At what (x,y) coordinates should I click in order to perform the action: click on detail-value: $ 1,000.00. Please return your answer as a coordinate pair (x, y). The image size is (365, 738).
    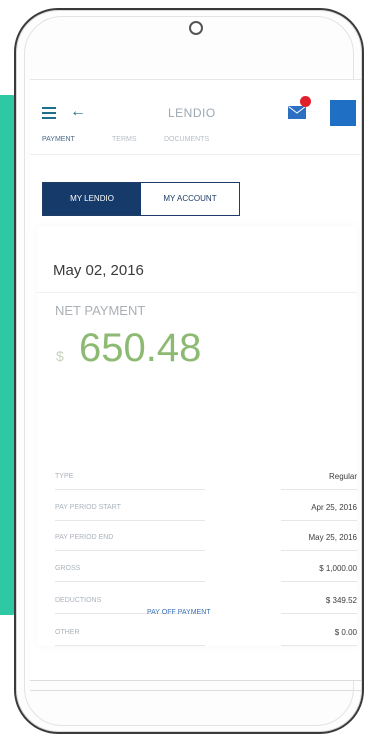
    Looking at the image, I should click on (338, 568).